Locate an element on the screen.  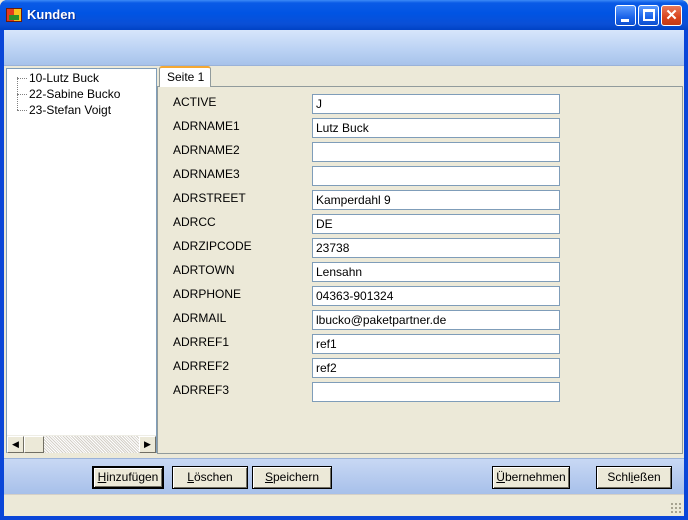
close-window-button: ✕ is located at coordinates (671, 15).